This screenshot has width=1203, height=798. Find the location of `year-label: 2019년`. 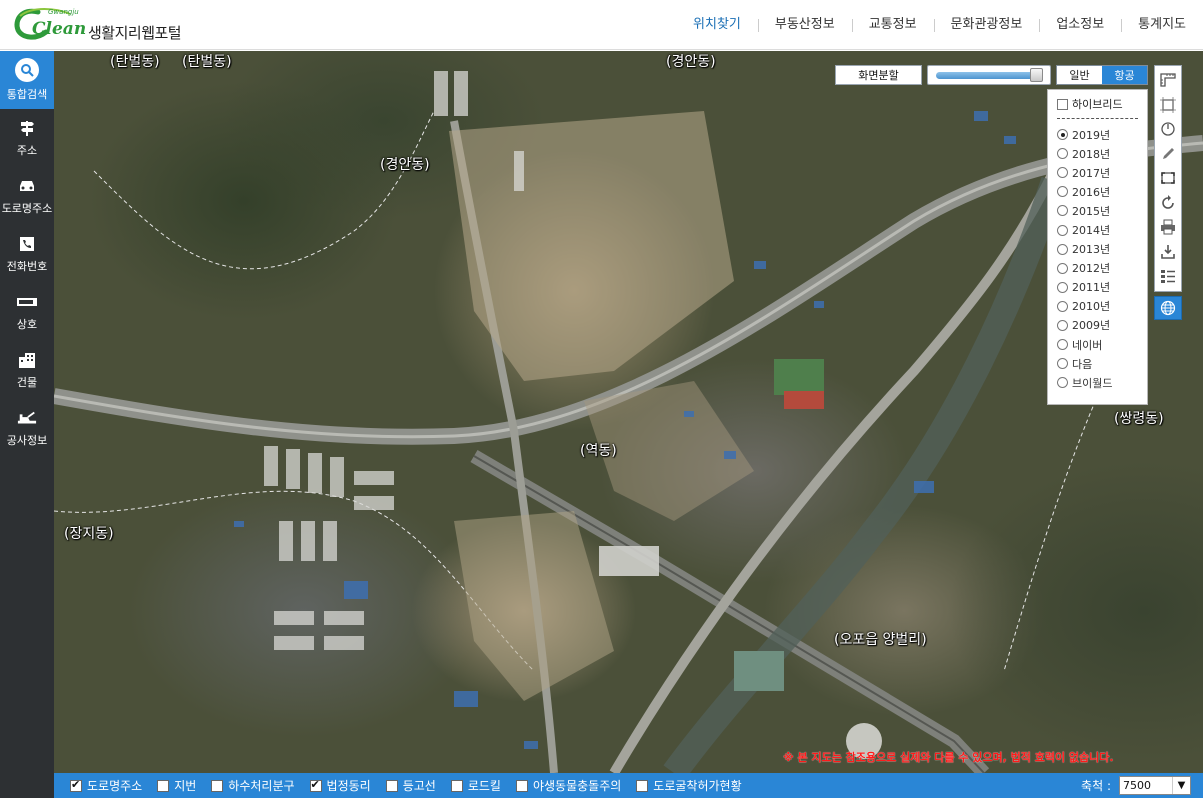

year-label: 2019년 is located at coordinates (1091, 135).